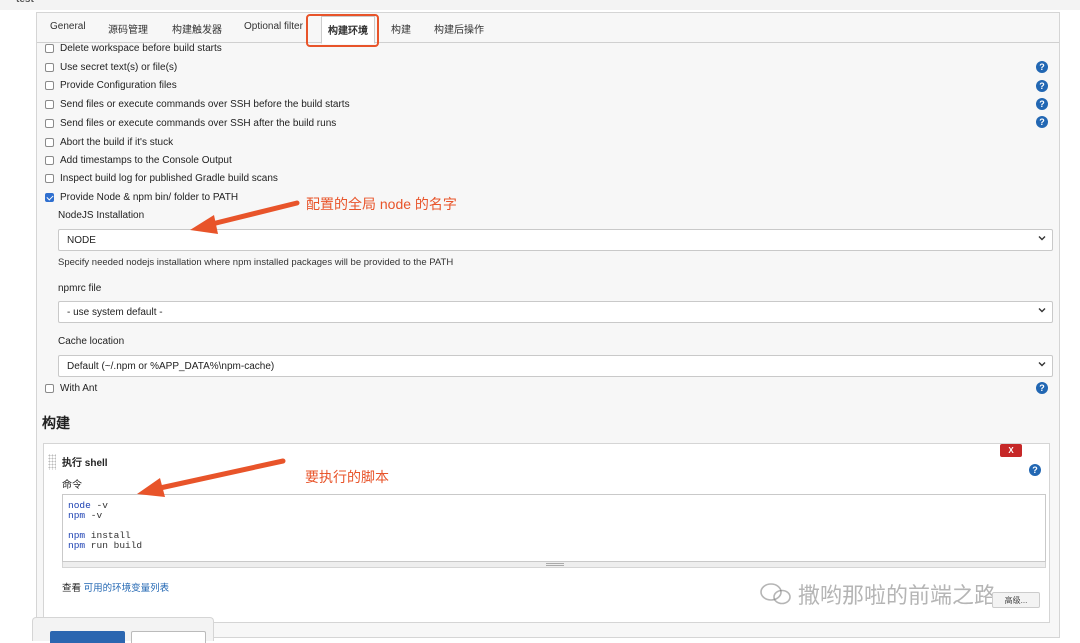  What do you see at coordinates (115, 312) in the screenshot?
I see `select-value: - use system default -` at bounding box center [115, 312].